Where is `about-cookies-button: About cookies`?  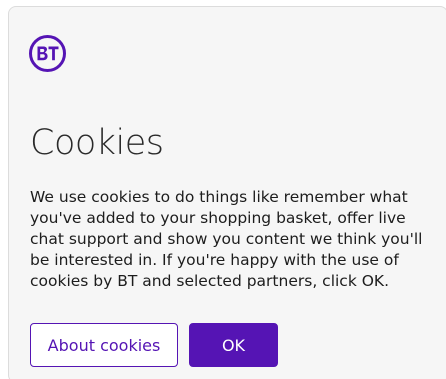
about-cookies-button: About cookies is located at coordinates (104, 345).